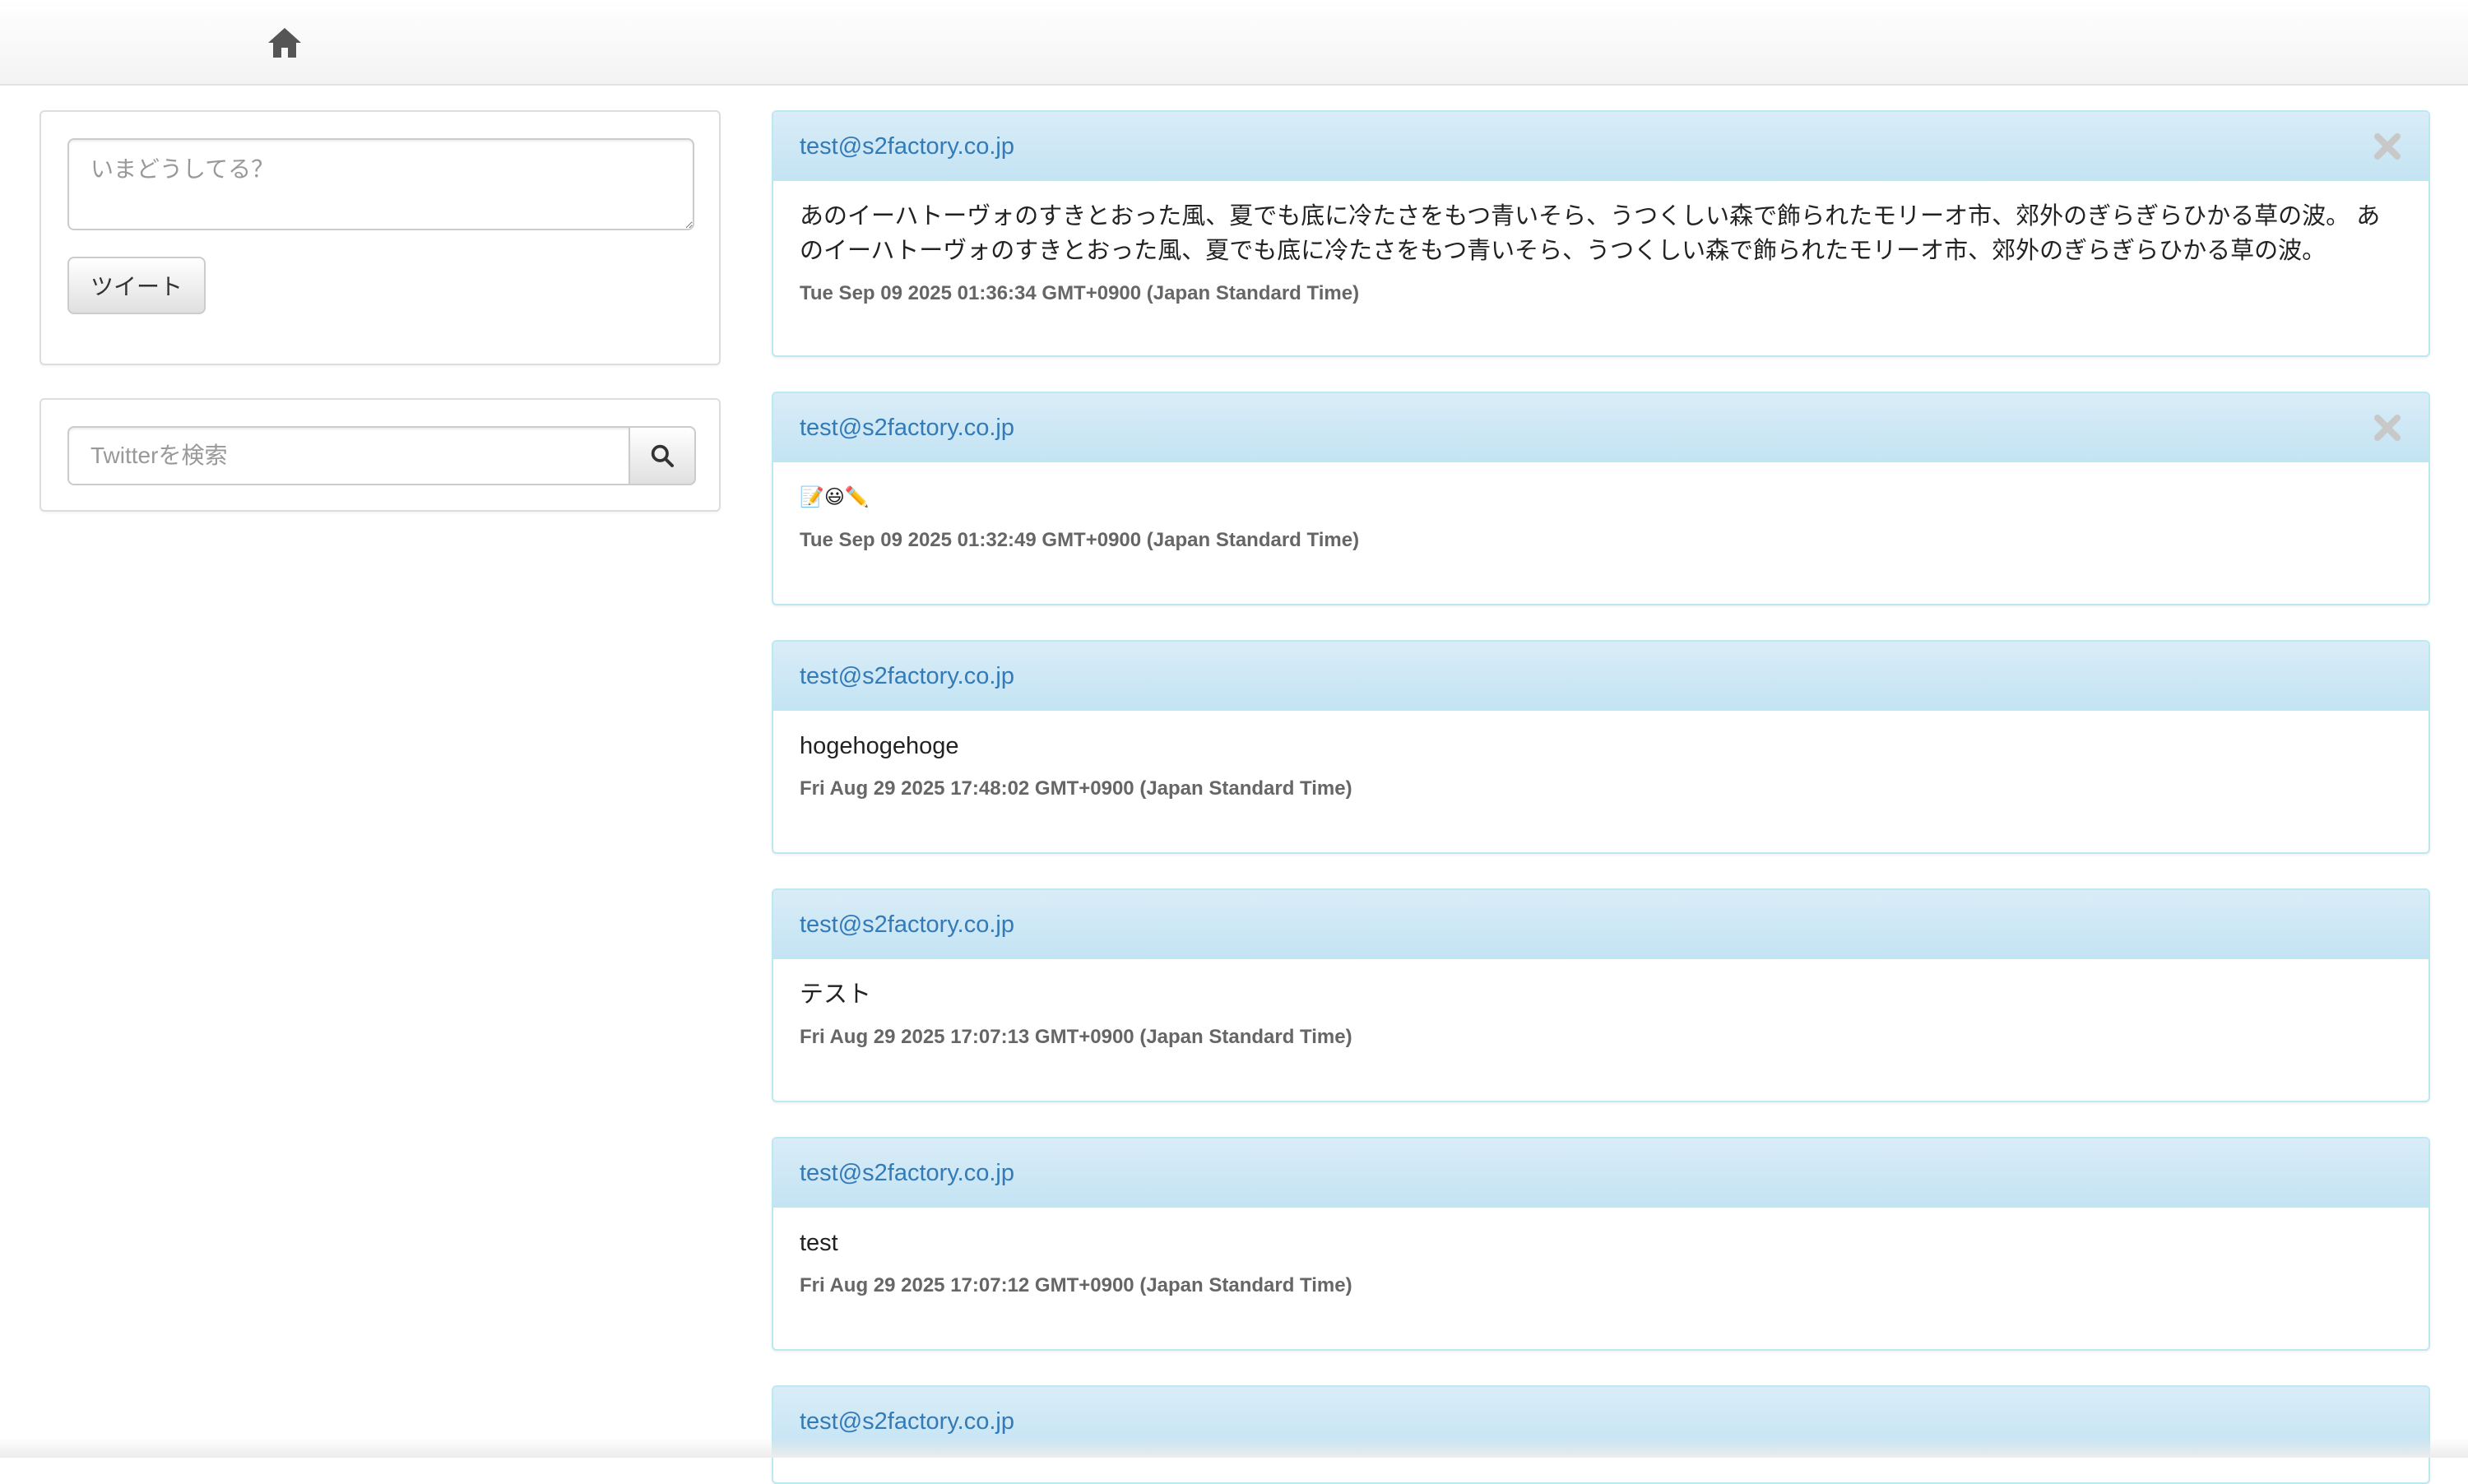 This screenshot has height=1484, width=2468. What do you see at coordinates (836, 994) in the screenshot?
I see `tweet-text: テスト` at bounding box center [836, 994].